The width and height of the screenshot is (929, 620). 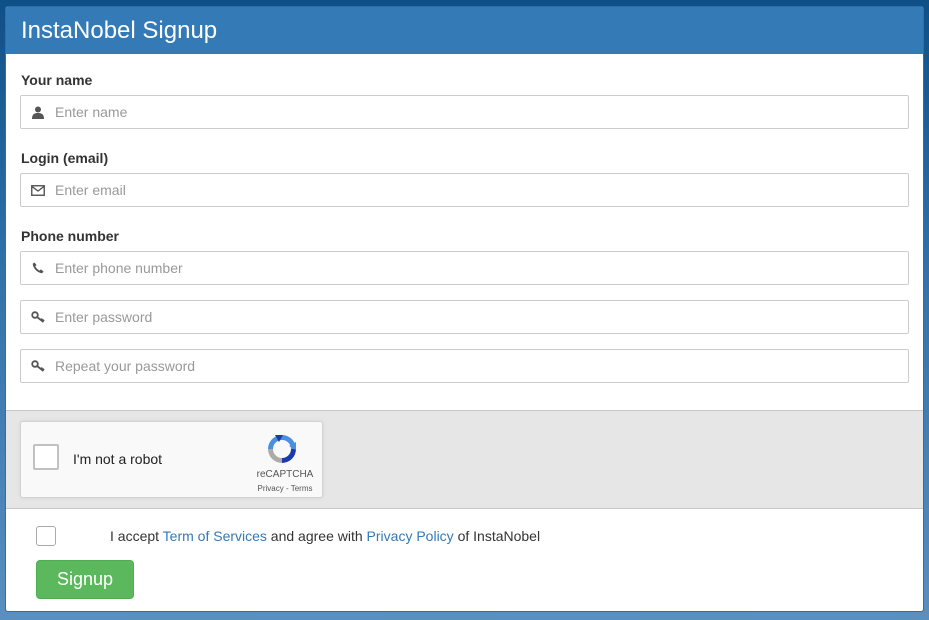 What do you see at coordinates (481, 190) in the screenshot?
I see `email-input` at bounding box center [481, 190].